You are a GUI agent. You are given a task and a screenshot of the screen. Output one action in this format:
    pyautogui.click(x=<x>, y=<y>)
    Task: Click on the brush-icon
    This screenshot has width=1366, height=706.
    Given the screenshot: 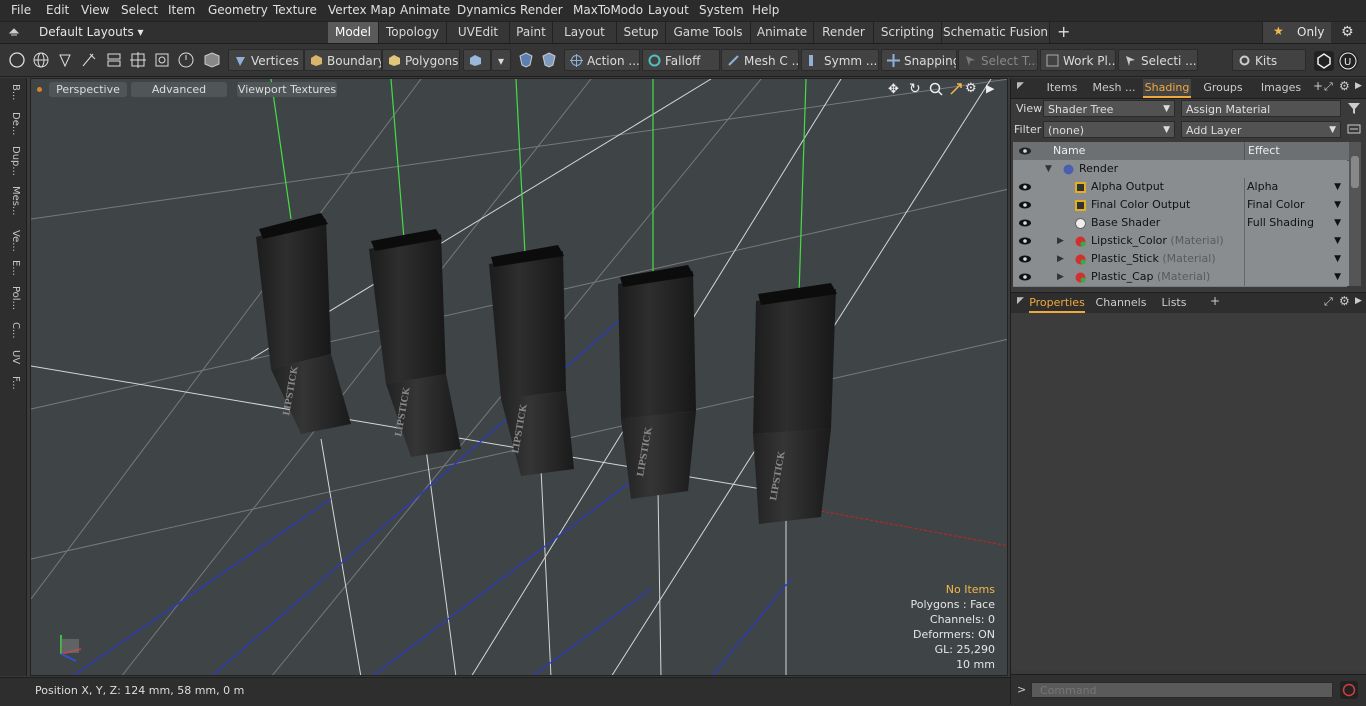 What is the action you would take?
    pyautogui.click(x=89, y=60)
    